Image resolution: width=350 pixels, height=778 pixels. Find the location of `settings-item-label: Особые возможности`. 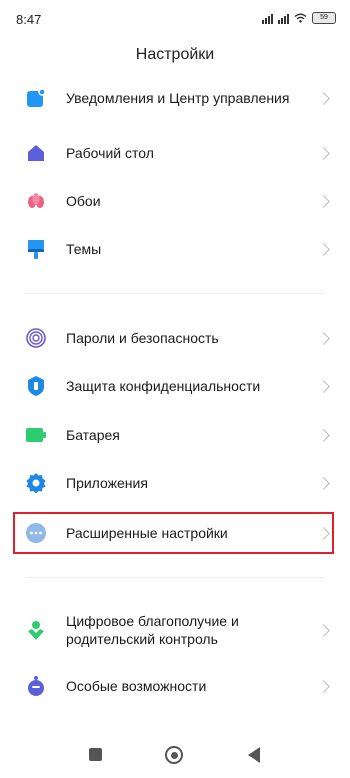

settings-item-label: Особые возможности is located at coordinates (136, 686).